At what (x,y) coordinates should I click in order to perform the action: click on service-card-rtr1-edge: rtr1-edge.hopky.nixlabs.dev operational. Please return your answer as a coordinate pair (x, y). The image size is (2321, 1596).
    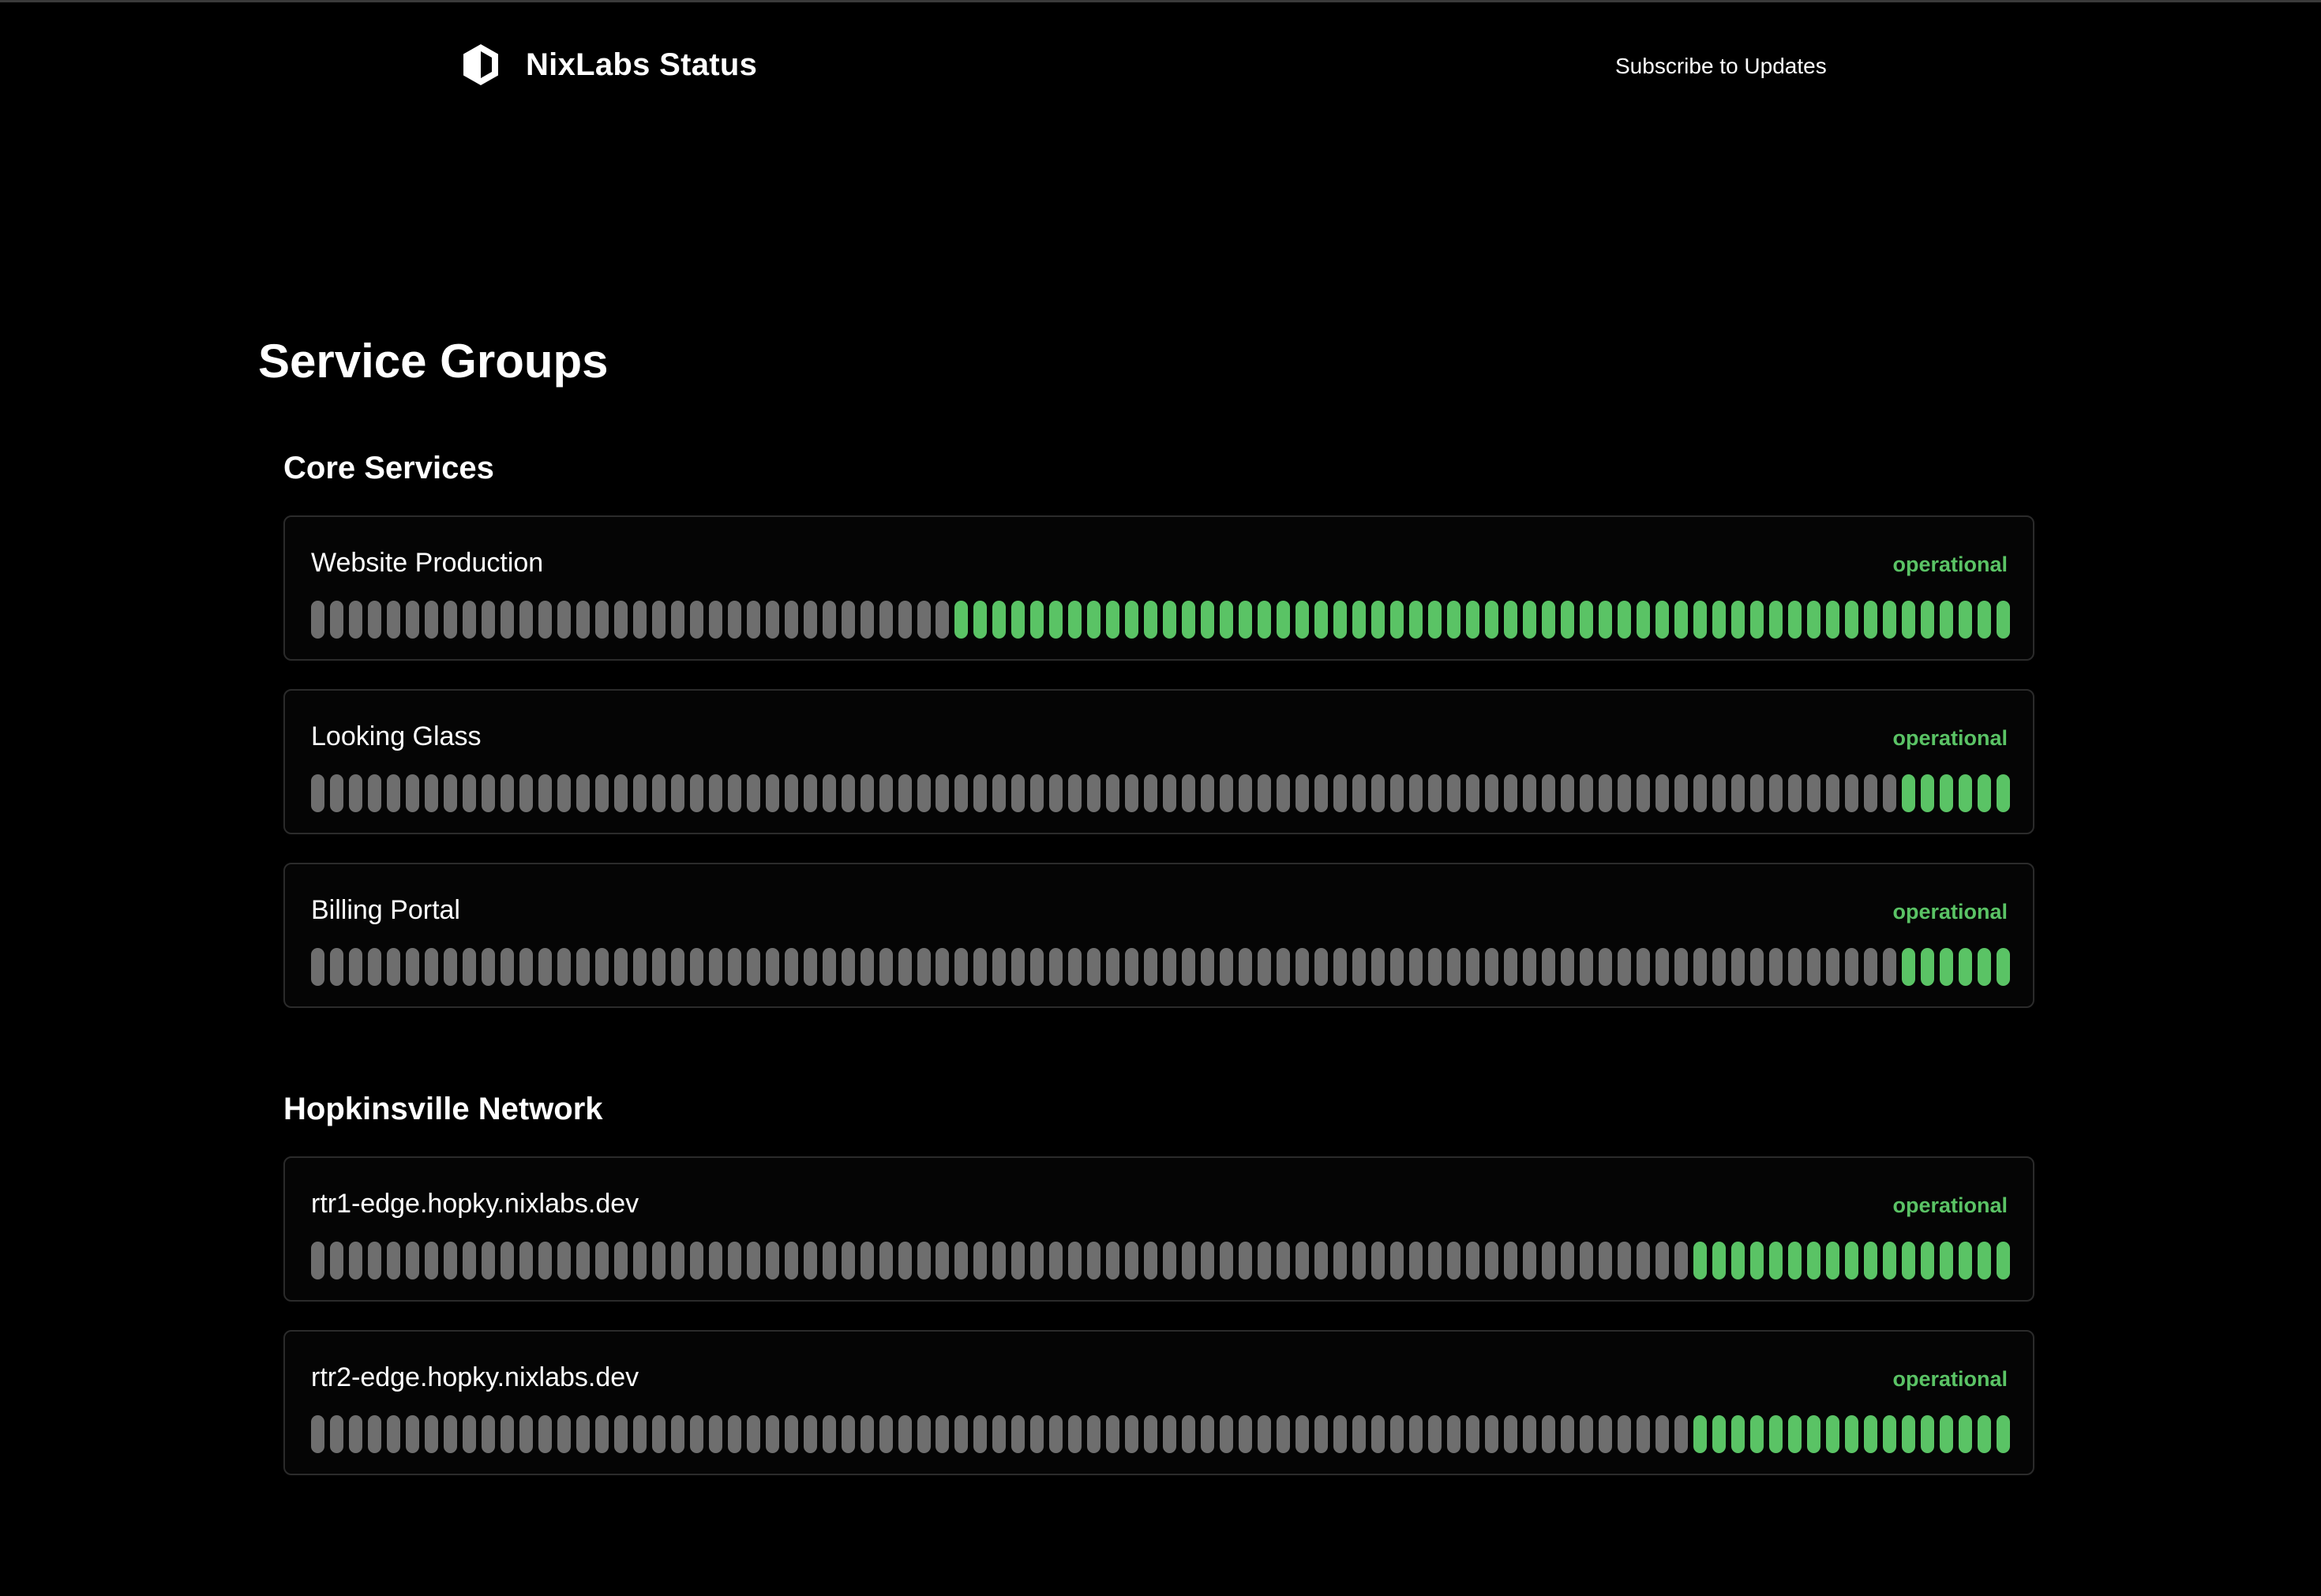
    Looking at the image, I should click on (1158, 1229).